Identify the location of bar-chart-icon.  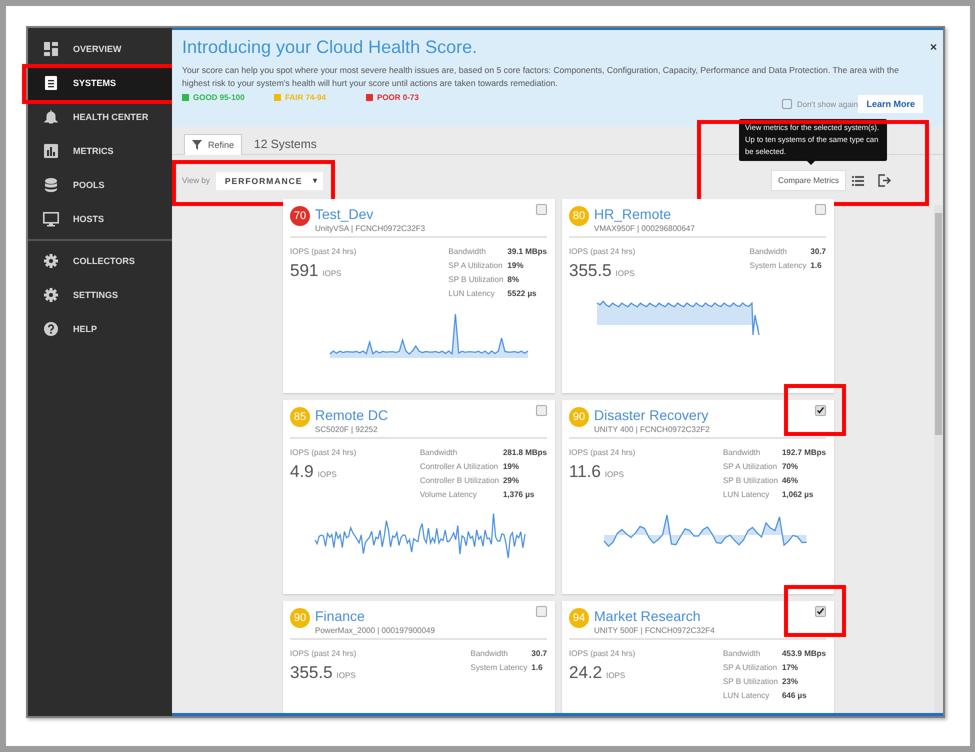
(51, 151).